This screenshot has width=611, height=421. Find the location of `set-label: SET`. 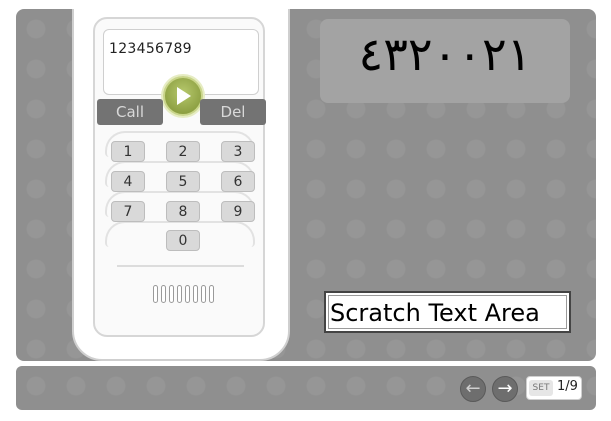

set-label: SET is located at coordinates (541, 388).